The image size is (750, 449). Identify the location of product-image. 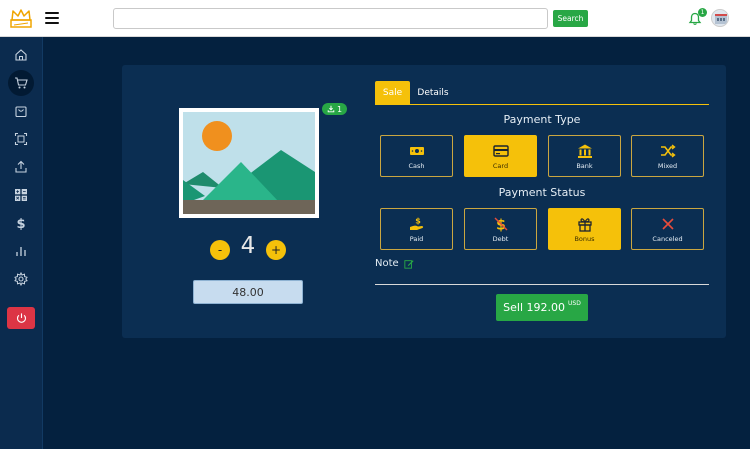
(249, 163).